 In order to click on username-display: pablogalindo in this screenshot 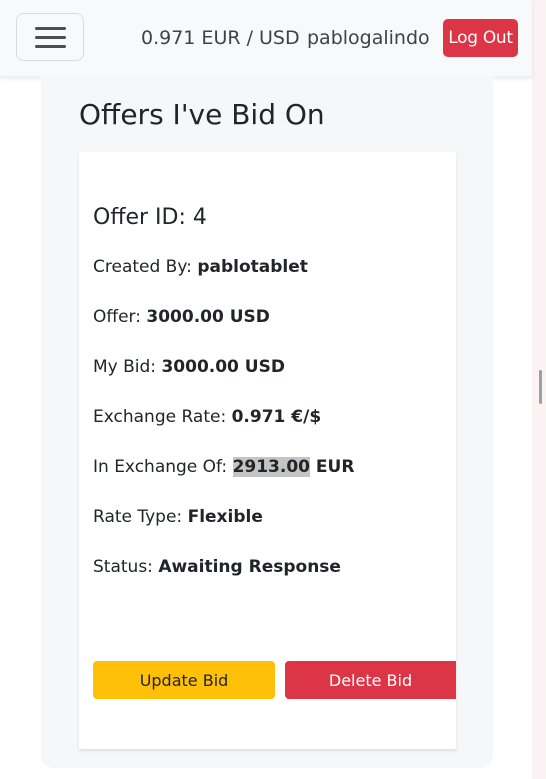, I will do `click(368, 38)`.